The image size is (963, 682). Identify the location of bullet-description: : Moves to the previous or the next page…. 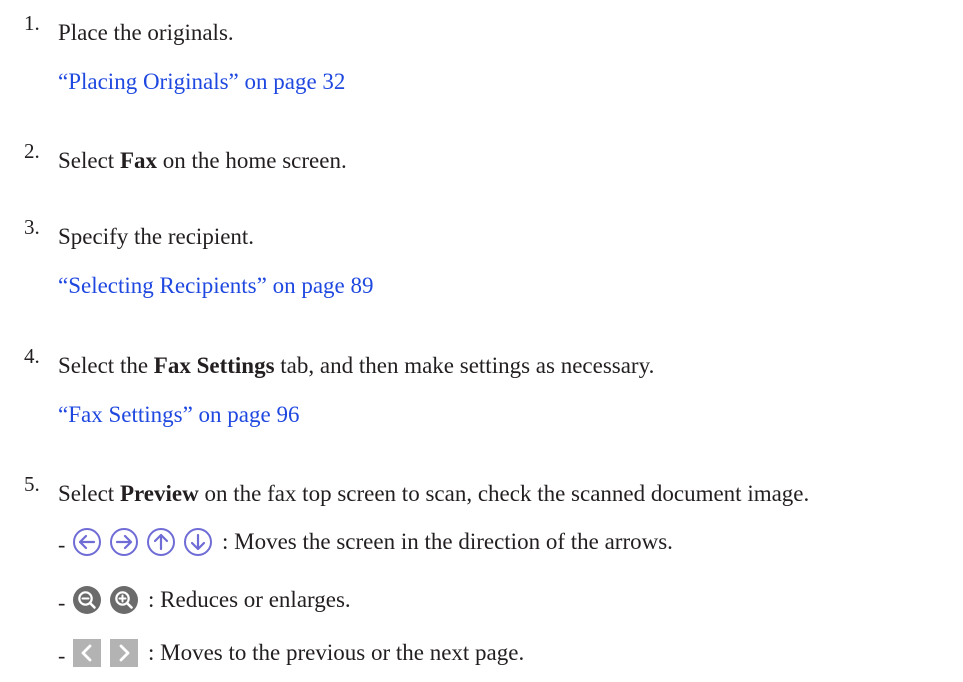
(336, 652).